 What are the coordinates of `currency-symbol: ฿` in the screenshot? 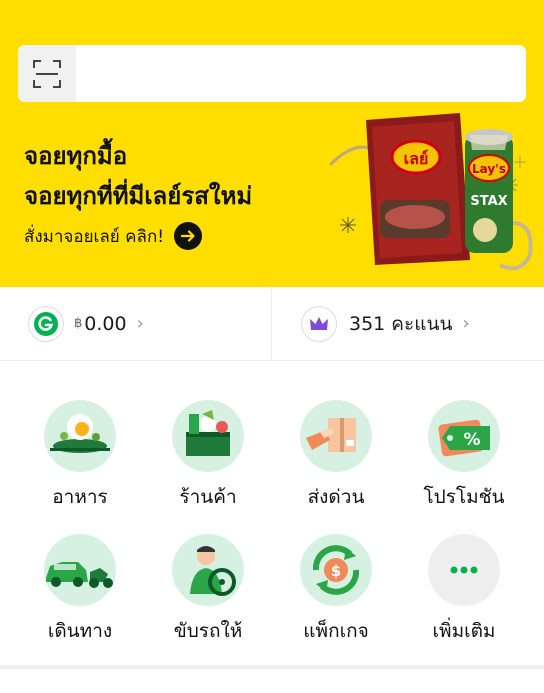 It's located at (78, 323).